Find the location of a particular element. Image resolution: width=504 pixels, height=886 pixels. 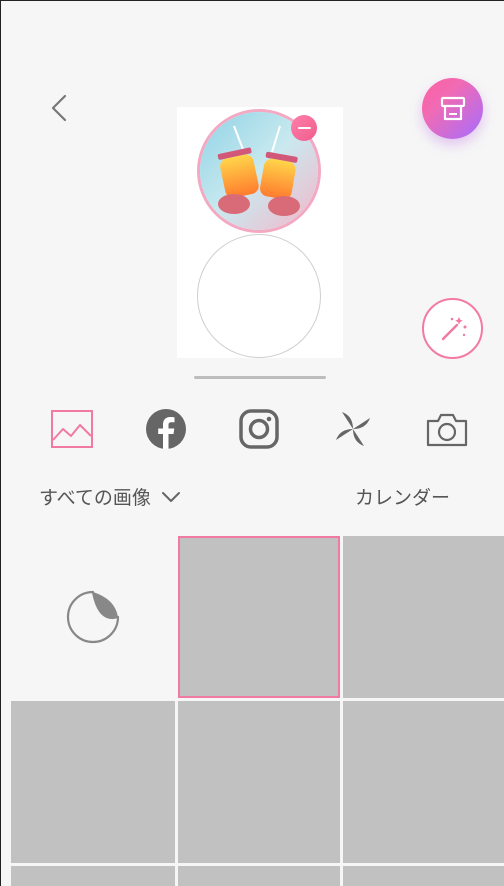

source-pinwheel-tab is located at coordinates (353, 429).